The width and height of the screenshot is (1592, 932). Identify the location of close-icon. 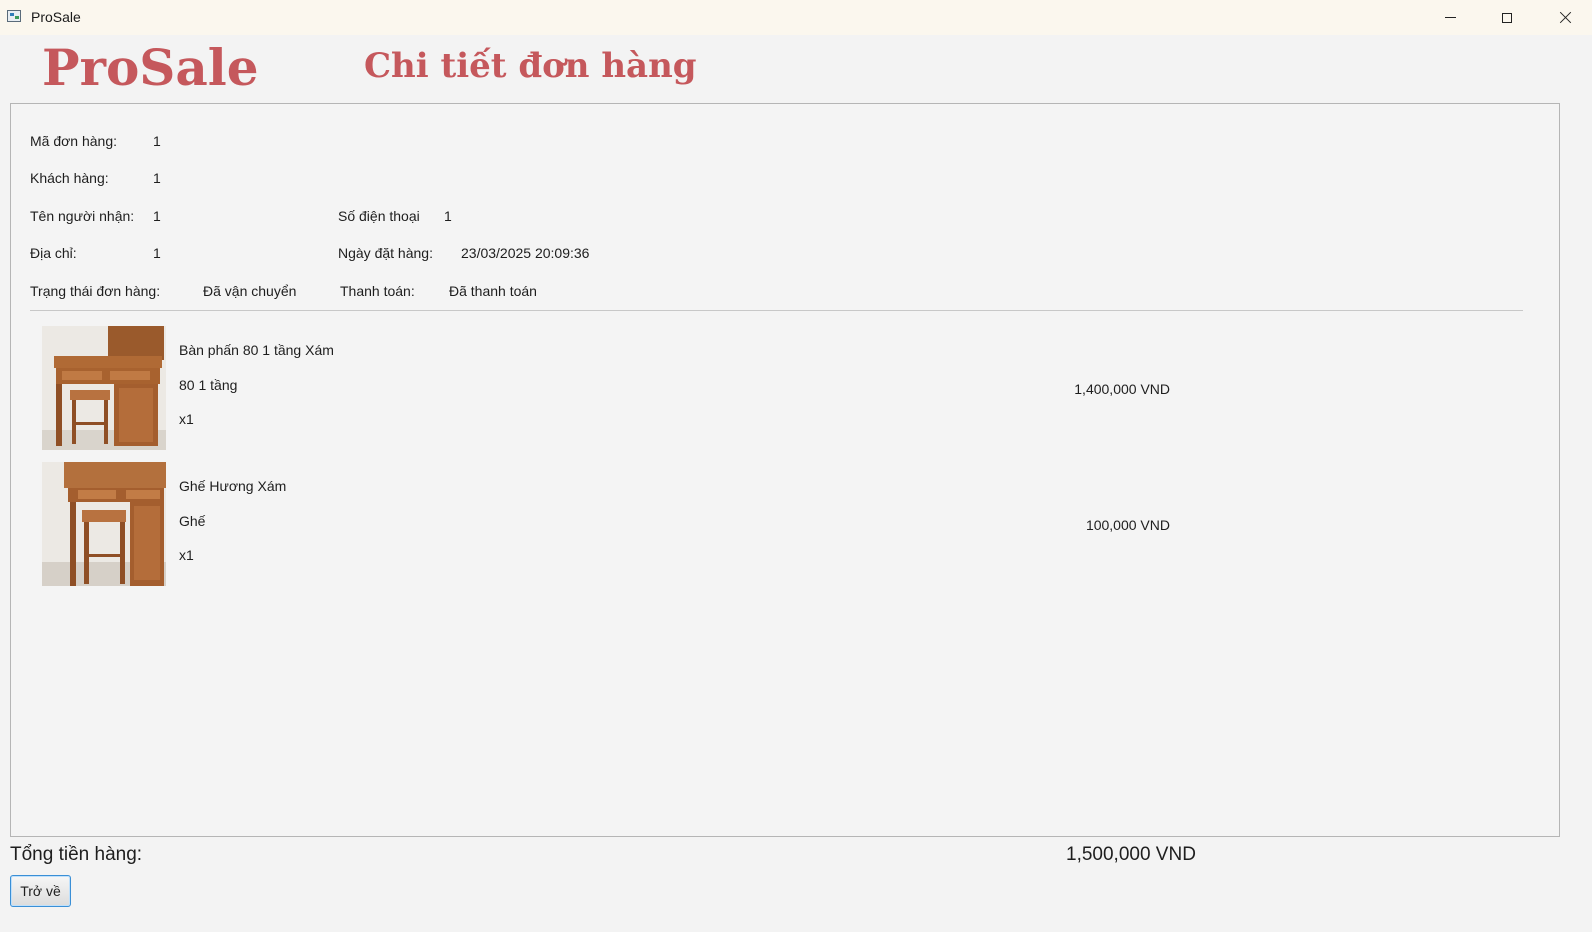
(1565, 17).